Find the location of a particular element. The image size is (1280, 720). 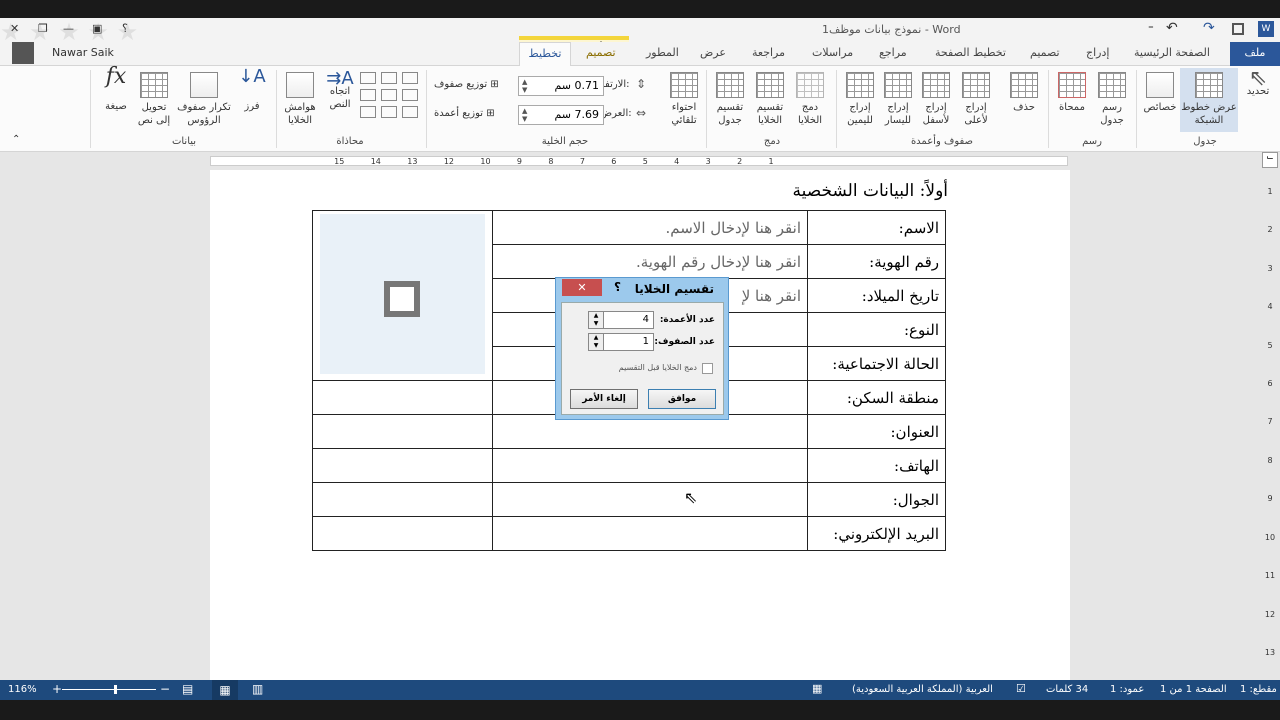

tab-insert: إدراج is located at coordinates (1097, 52).